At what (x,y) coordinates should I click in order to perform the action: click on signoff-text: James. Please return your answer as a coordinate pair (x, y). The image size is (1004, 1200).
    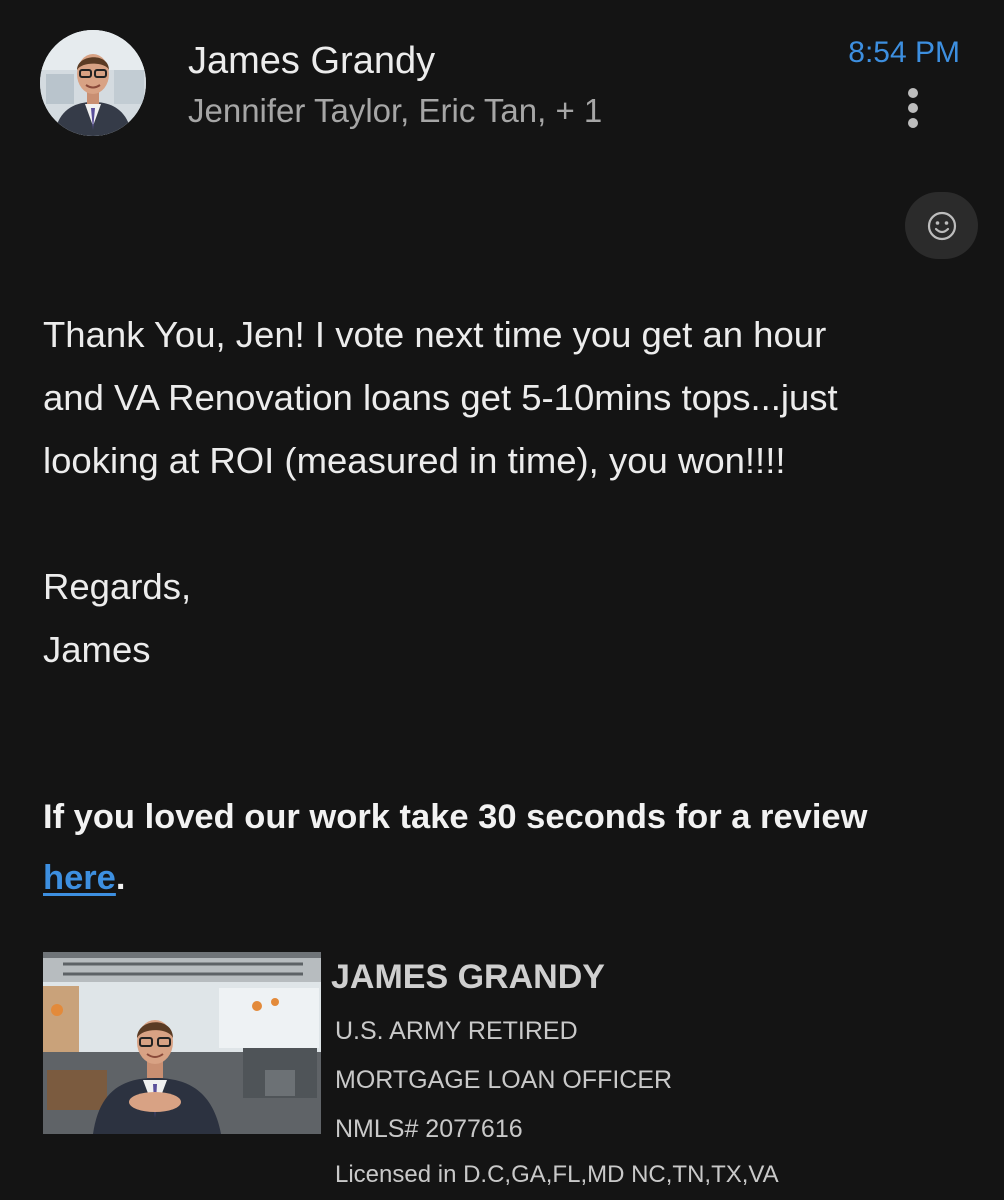
    Looking at the image, I should click on (97, 649).